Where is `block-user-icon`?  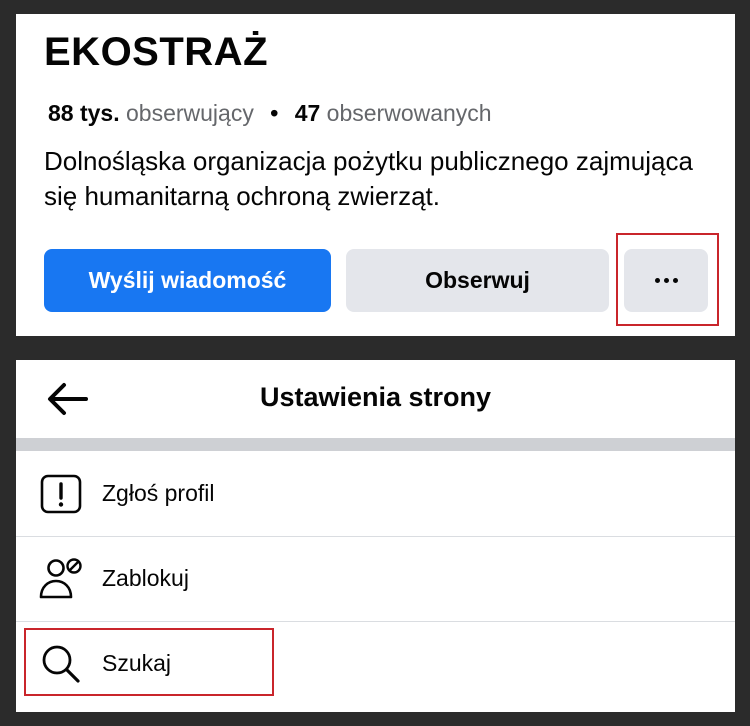
block-user-icon is located at coordinates (60, 578).